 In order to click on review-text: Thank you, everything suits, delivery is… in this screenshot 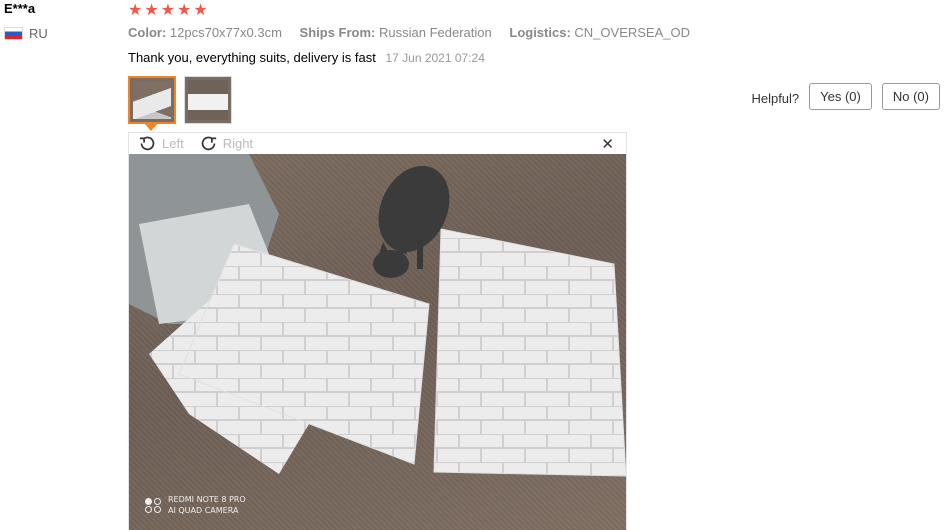, I will do `click(252, 57)`.